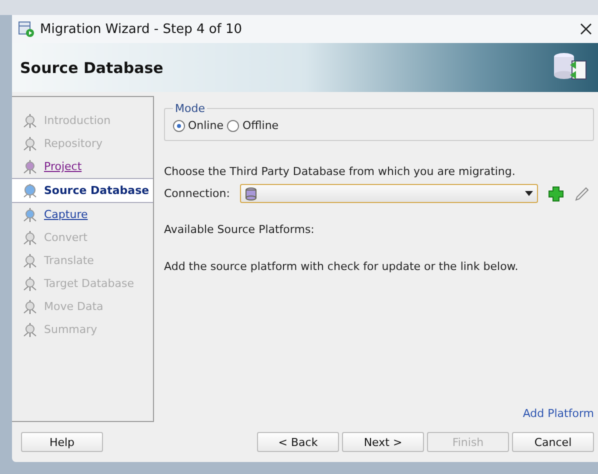 The height and width of the screenshot is (474, 598). What do you see at coordinates (82, 237) in the screenshot?
I see `wizard-step: Convert` at bounding box center [82, 237].